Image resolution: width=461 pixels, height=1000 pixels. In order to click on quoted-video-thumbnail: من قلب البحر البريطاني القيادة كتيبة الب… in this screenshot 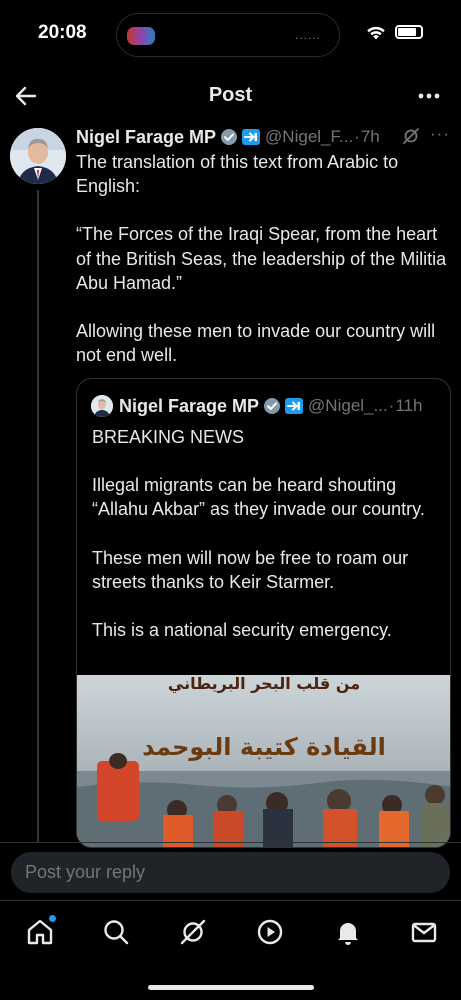, I will do `click(263, 761)`.